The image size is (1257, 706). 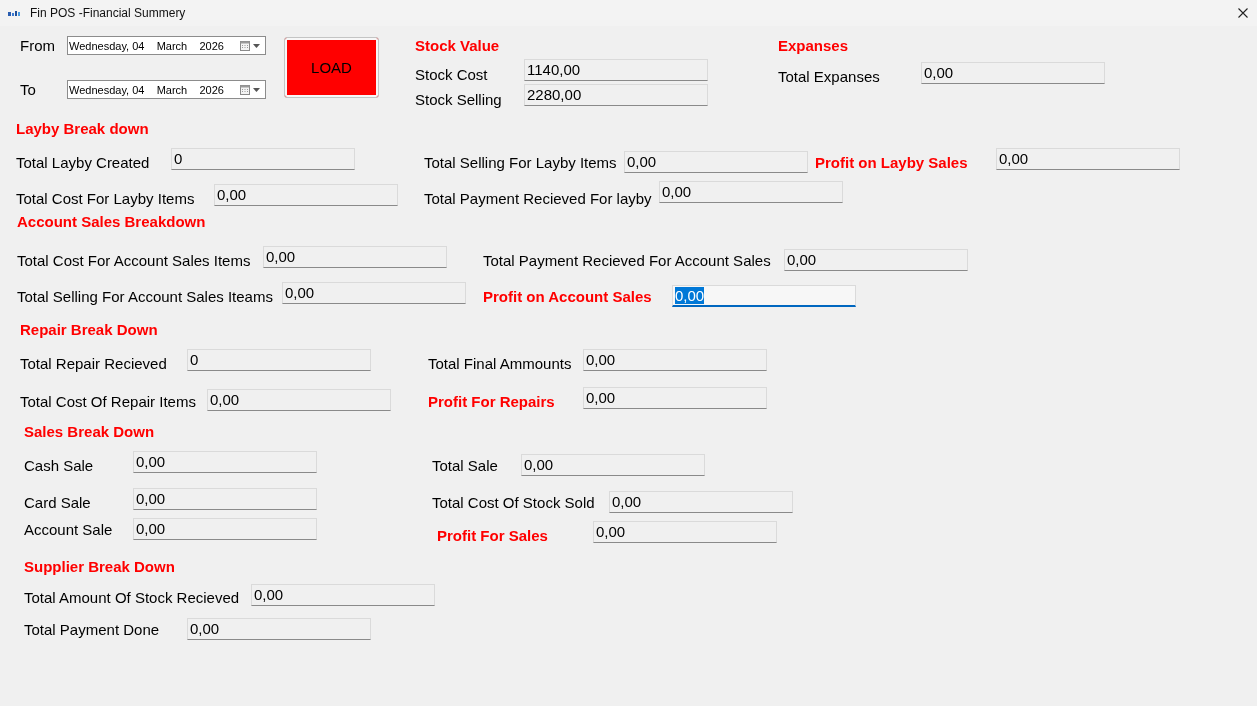 What do you see at coordinates (568, 296) in the screenshot?
I see `field-label: Profit on Account Sales` at bounding box center [568, 296].